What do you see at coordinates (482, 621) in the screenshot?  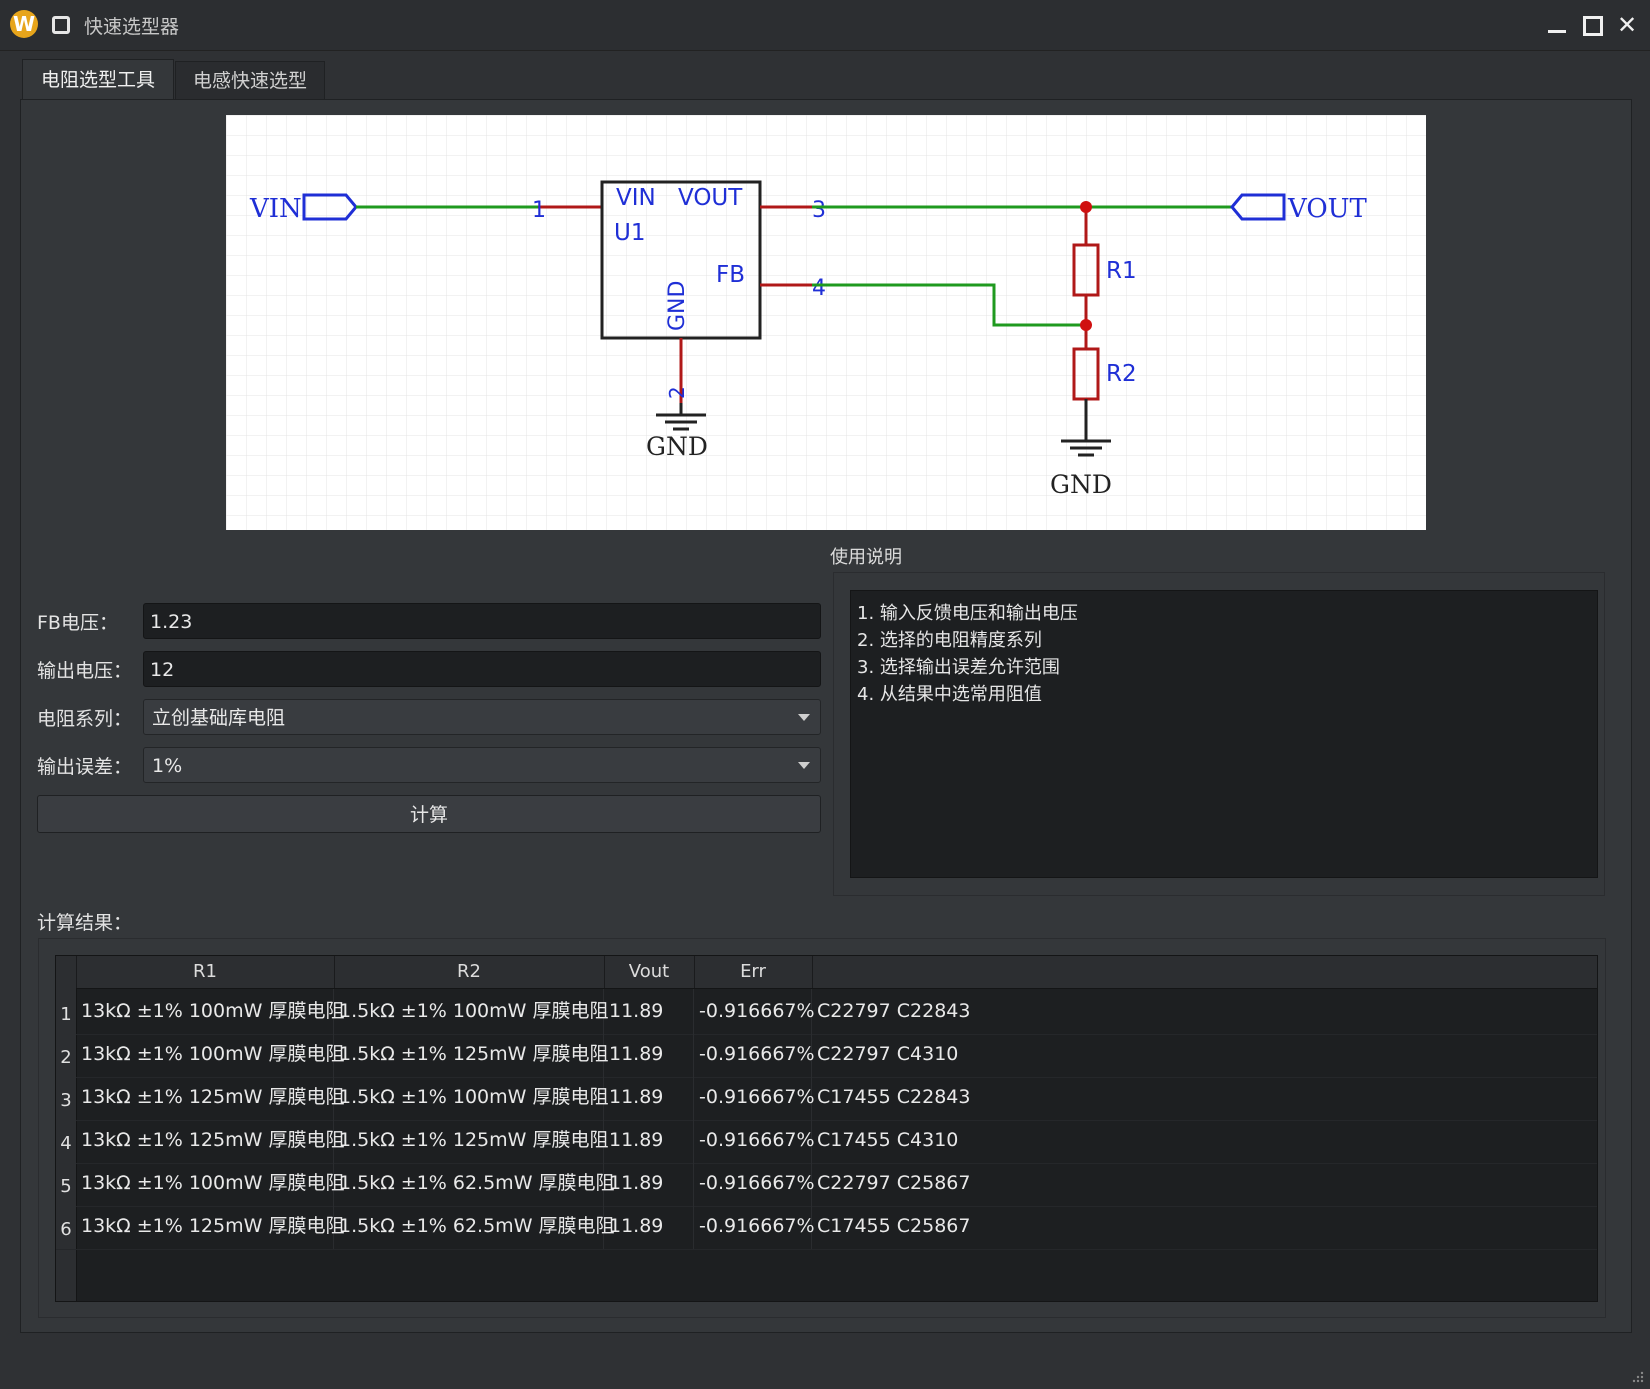 I see `fb-voltage-input: 1.23` at bounding box center [482, 621].